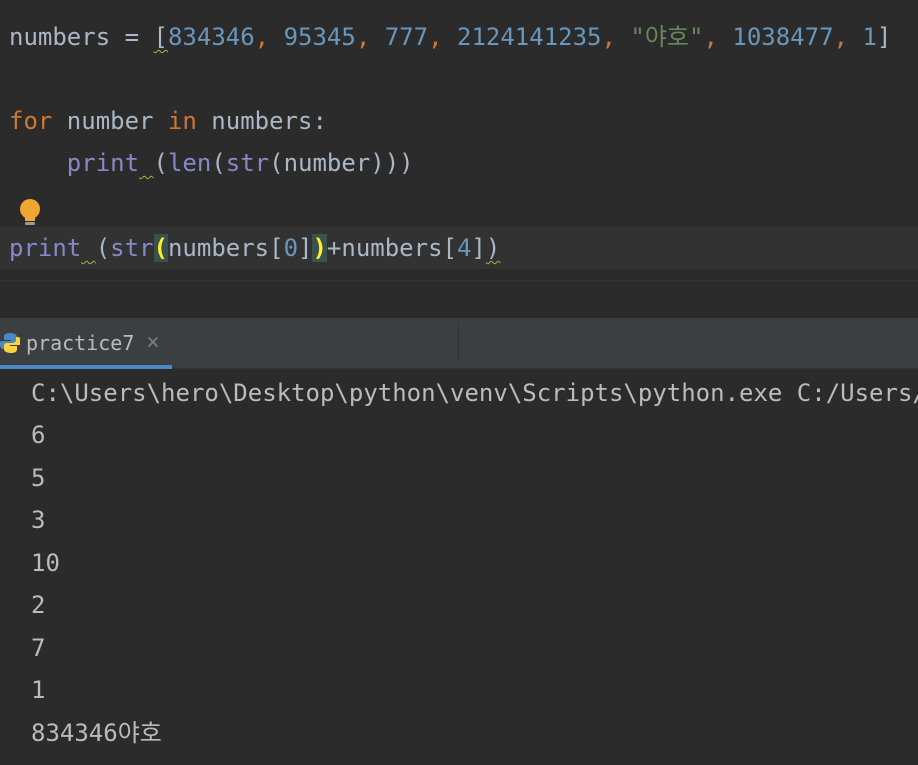 The width and height of the screenshot is (918, 765). I want to click on code-line-3: for number in numbers:, so click(168, 121).